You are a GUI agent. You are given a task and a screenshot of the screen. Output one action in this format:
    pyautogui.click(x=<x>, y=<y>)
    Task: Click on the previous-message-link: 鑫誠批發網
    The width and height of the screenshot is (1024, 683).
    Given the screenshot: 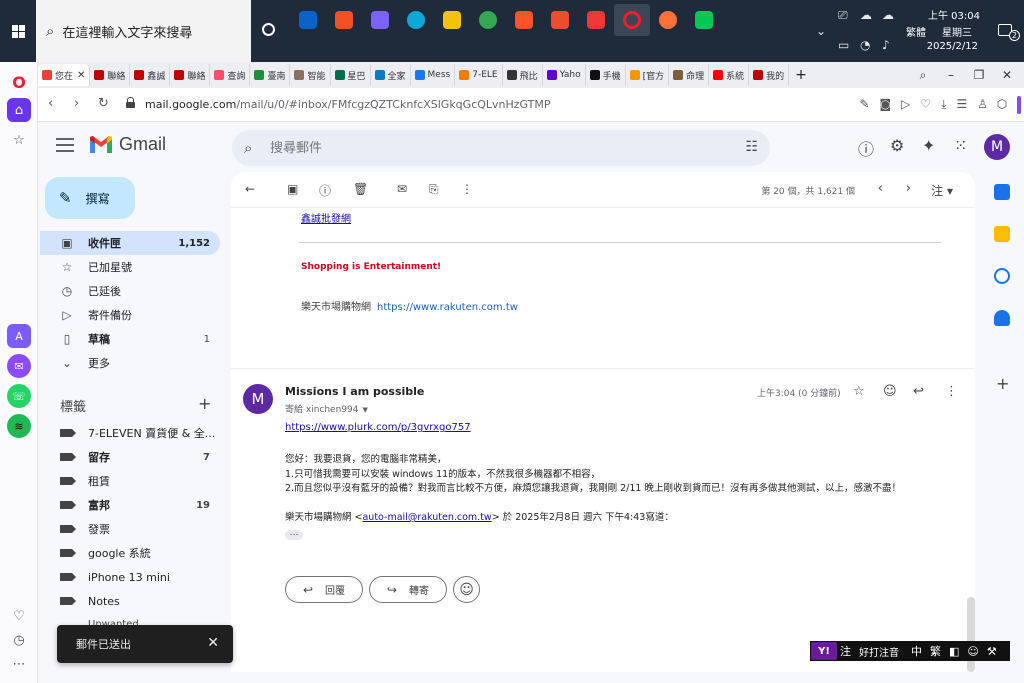 What is the action you would take?
    pyautogui.click(x=326, y=217)
    